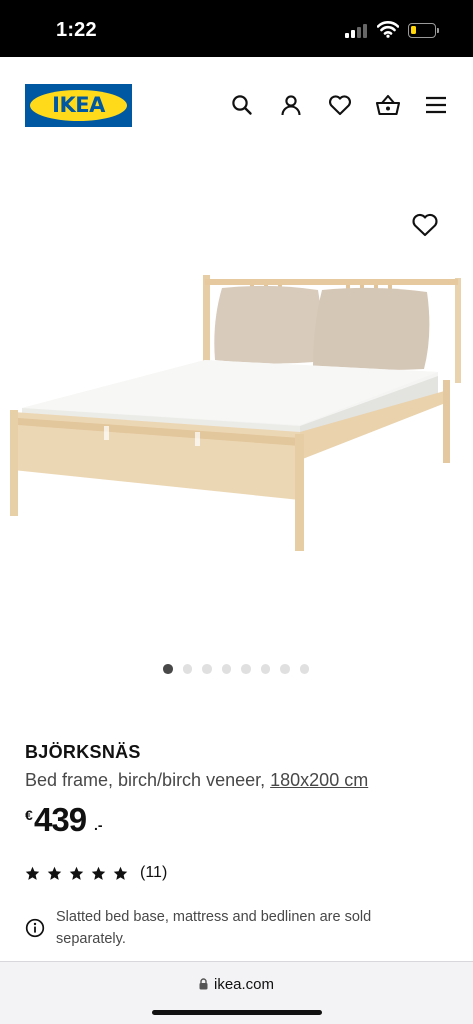 The height and width of the screenshot is (1024, 473). I want to click on price-decimals: .-, so click(98, 825).